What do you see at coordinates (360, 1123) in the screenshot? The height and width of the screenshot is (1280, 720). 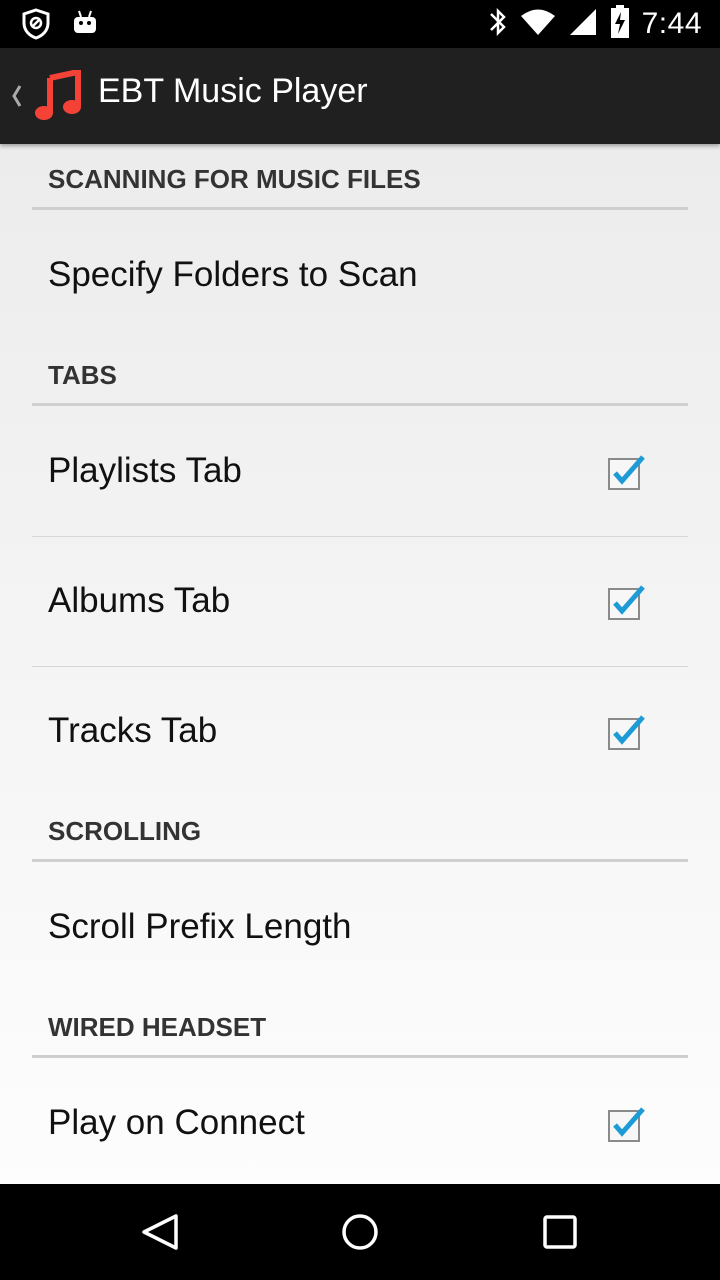 I see `pref-play-on-connect: Play on Connect` at bounding box center [360, 1123].